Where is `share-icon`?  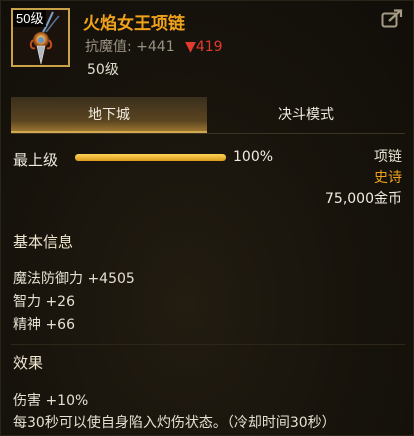
share-icon is located at coordinates (392, 19).